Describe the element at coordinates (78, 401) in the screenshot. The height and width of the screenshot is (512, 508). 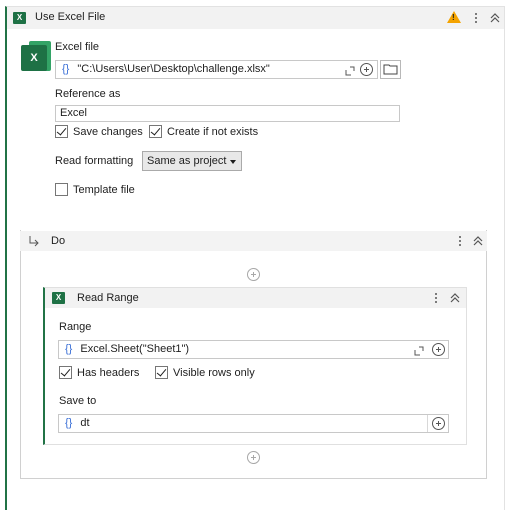
I see `save-to-label: Save to` at that location.